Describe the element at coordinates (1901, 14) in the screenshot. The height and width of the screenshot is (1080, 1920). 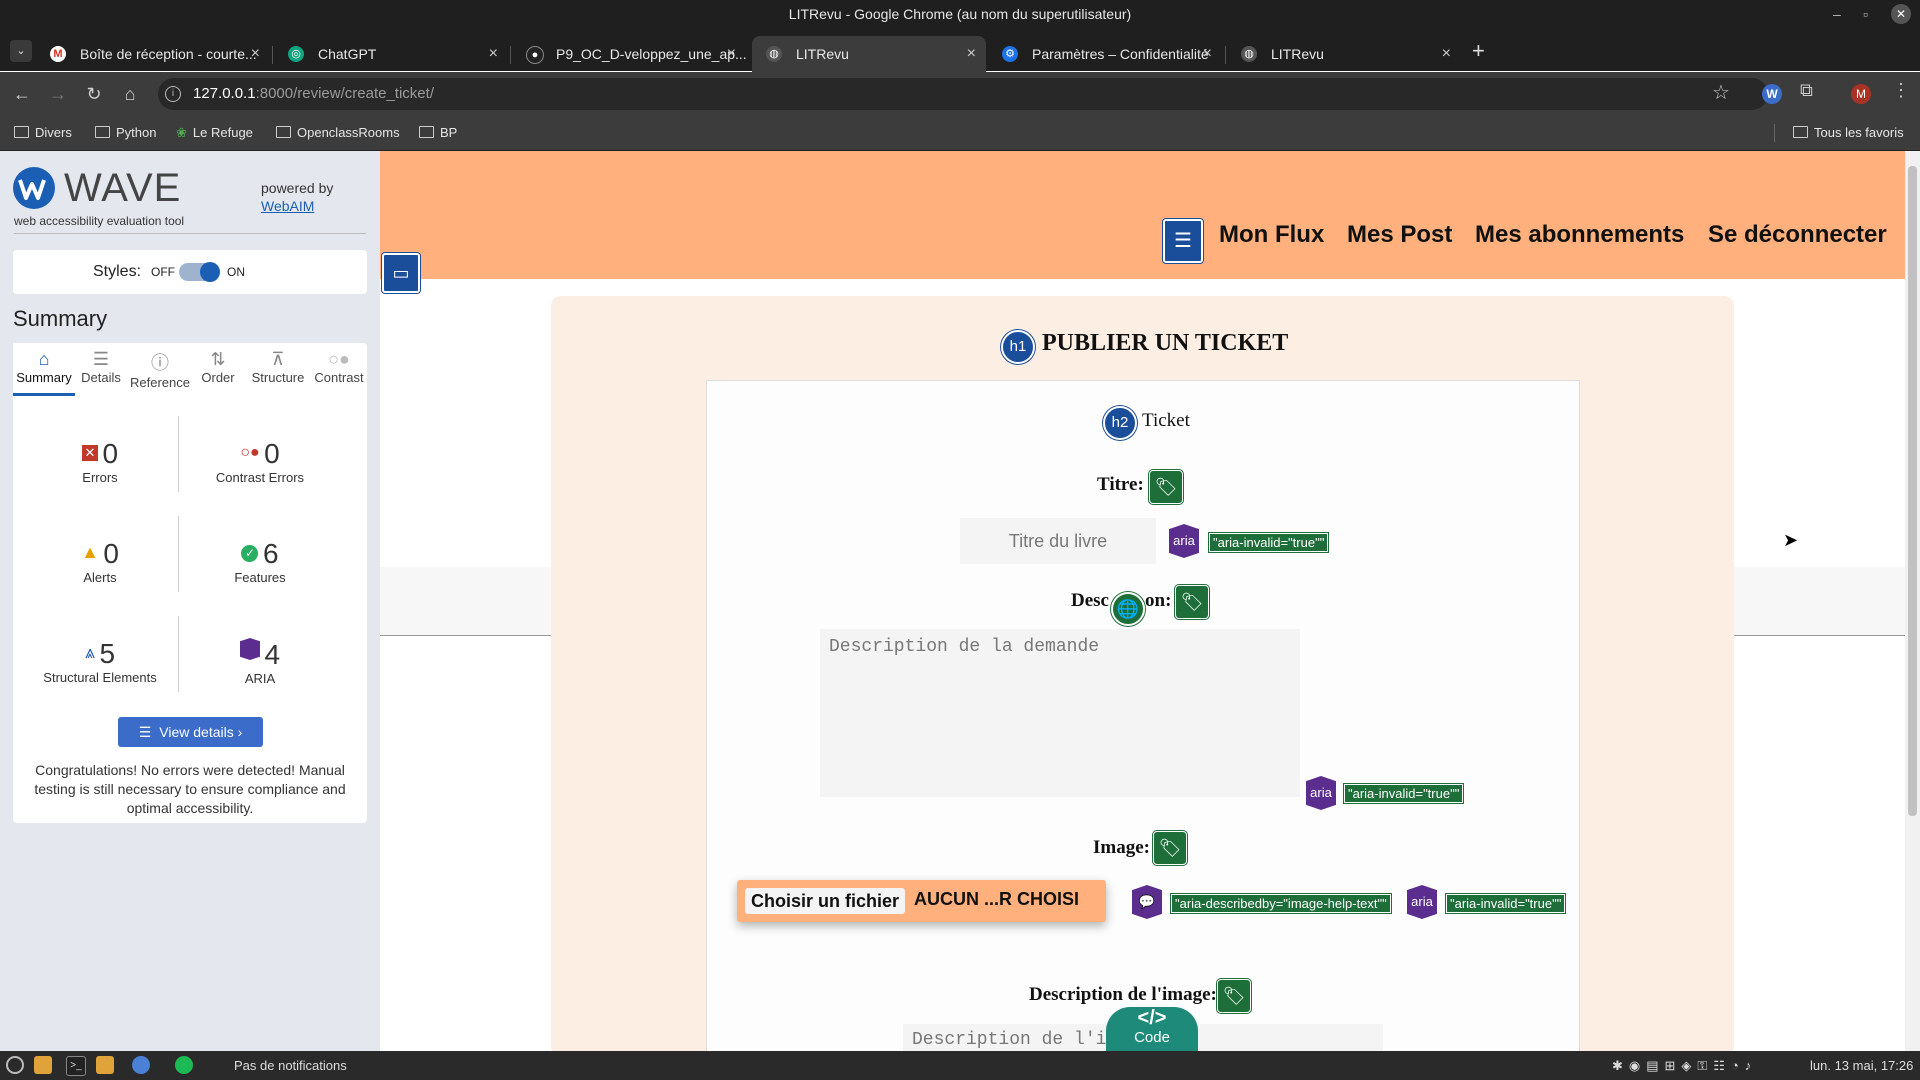
I see `close-window-icon: ✕` at that location.